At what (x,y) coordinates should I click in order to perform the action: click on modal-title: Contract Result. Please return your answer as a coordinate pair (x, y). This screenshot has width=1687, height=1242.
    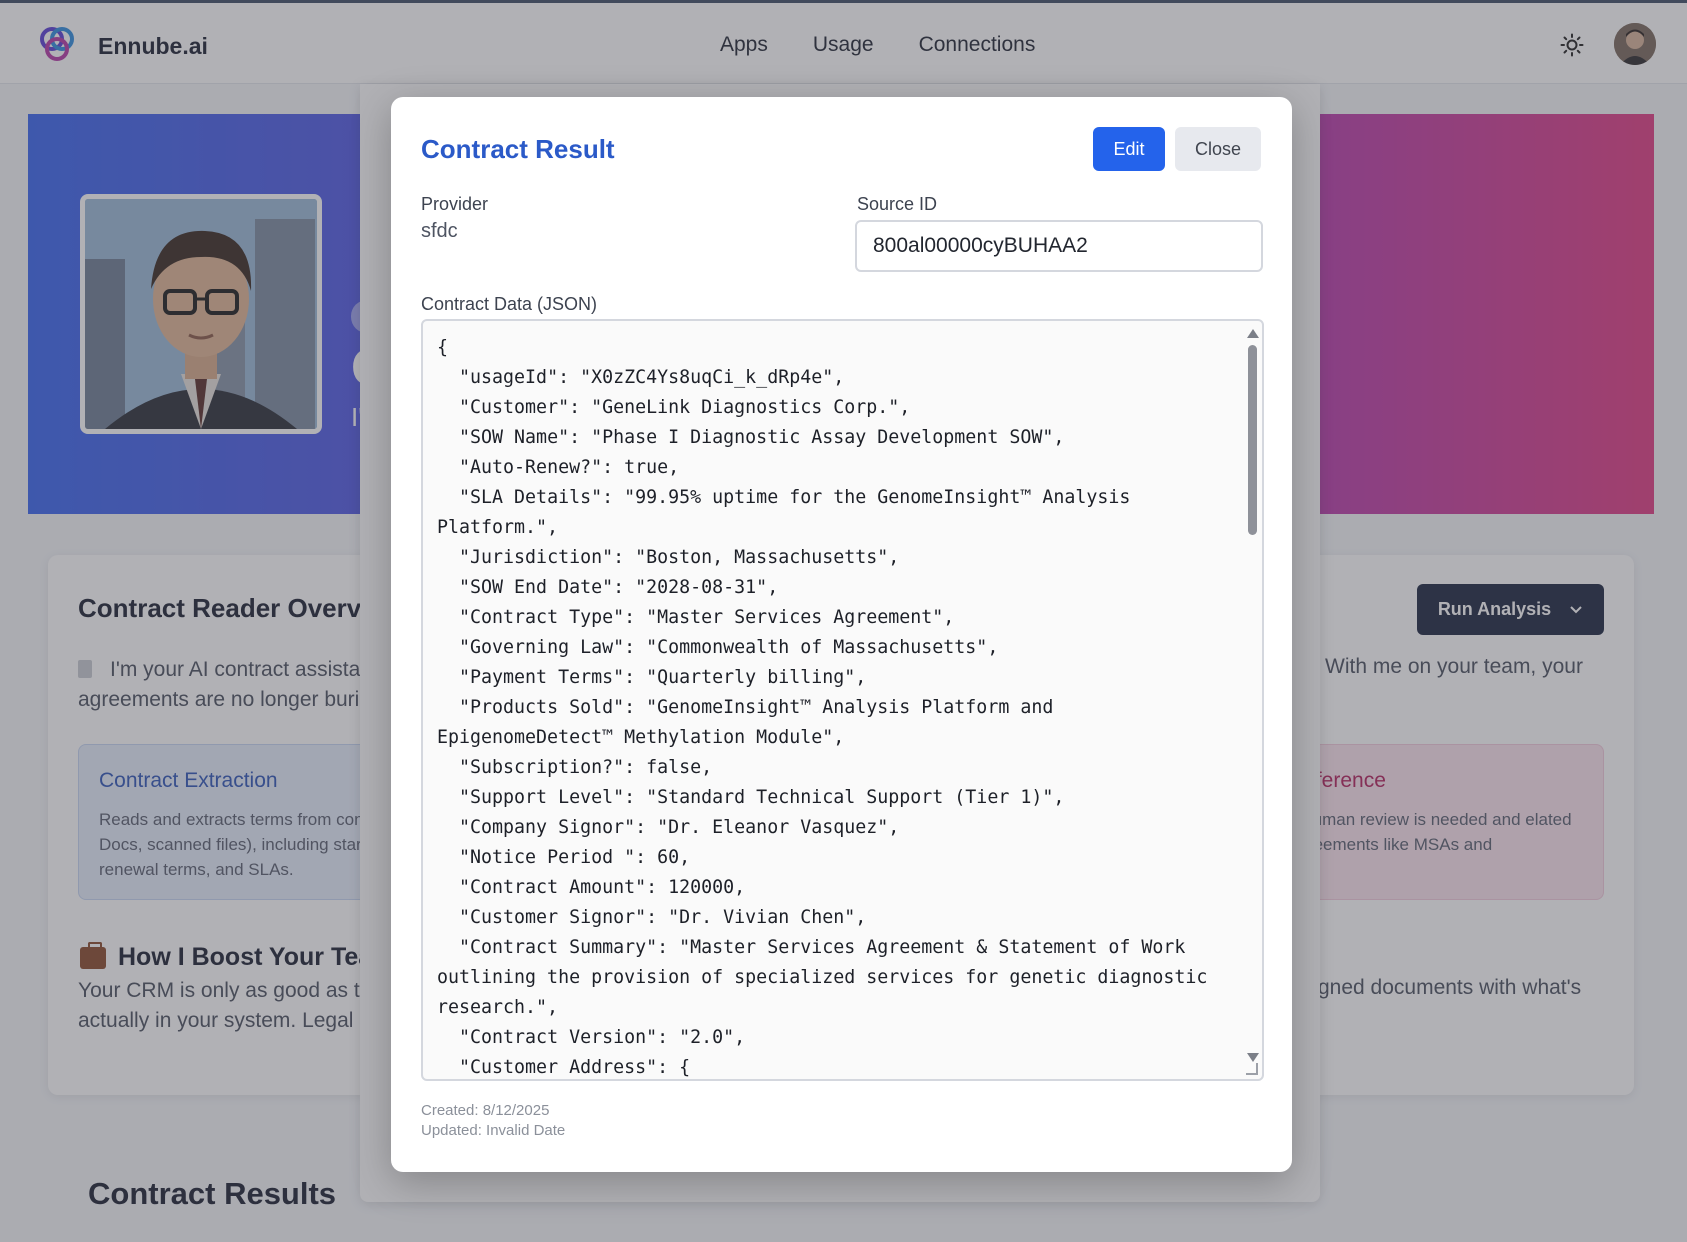
    Looking at the image, I should click on (518, 149).